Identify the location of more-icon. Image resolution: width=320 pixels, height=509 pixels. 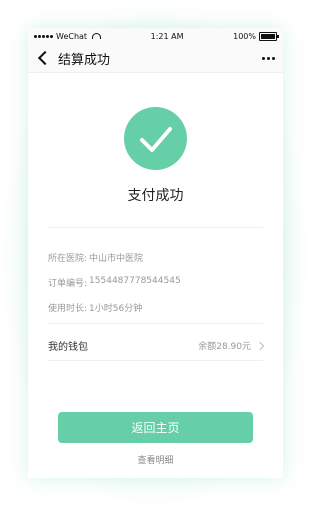
(268, 58).